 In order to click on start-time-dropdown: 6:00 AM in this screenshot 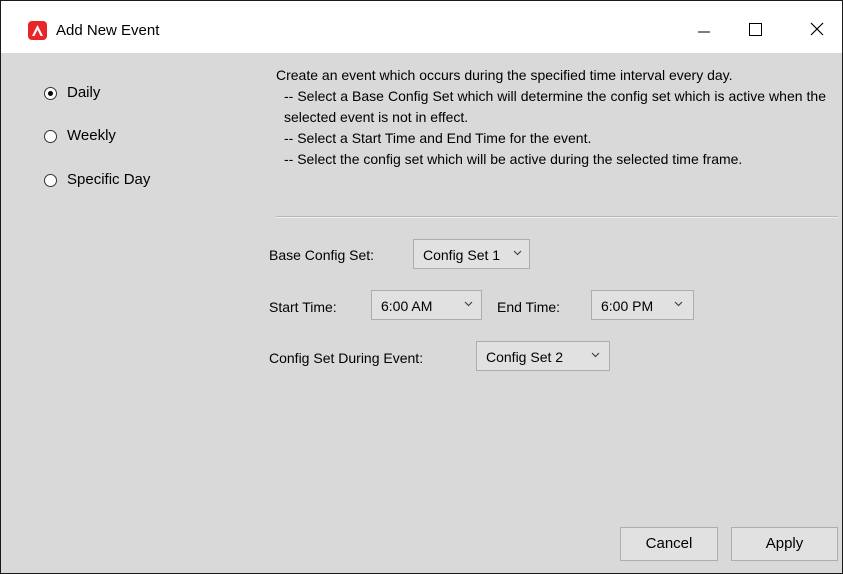, I will do `click(426, 305)`.